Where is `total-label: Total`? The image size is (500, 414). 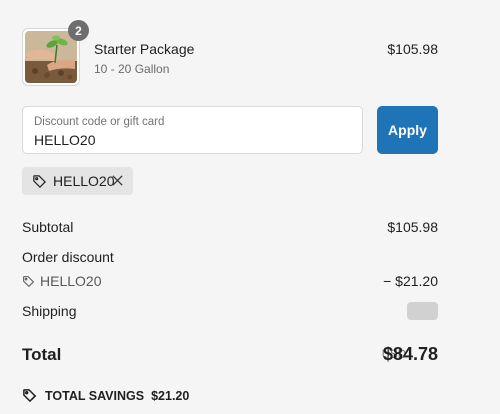
total-label: Total is located at coordinates (42, 354).